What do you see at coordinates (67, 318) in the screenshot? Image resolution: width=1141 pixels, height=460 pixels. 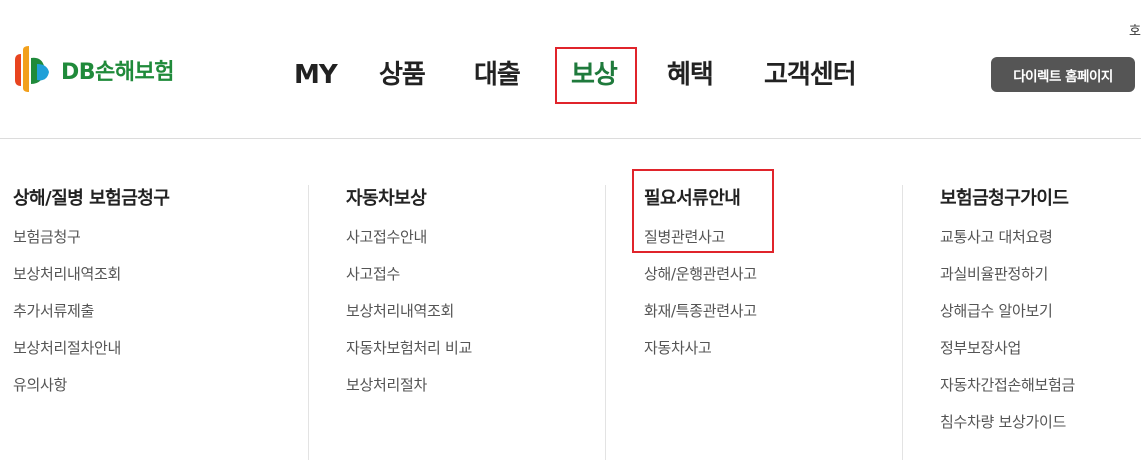 I see `menu-item: 추가서류제출` at bounding box center [67, 318].